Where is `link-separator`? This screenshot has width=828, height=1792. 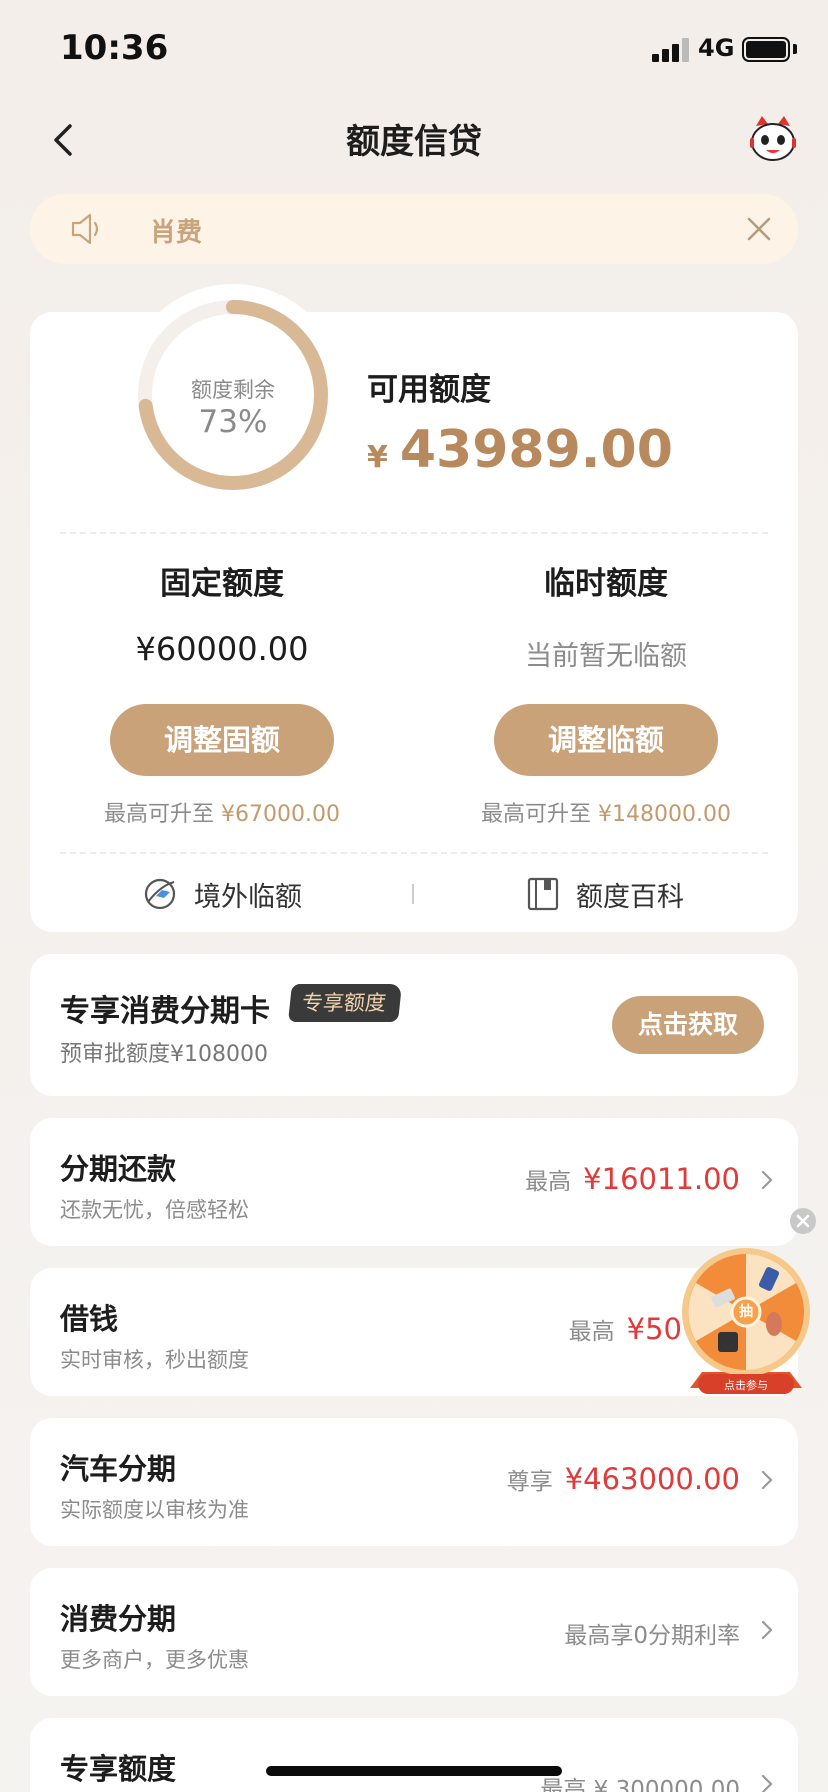
link-separator is located at coordinates (413, 894).